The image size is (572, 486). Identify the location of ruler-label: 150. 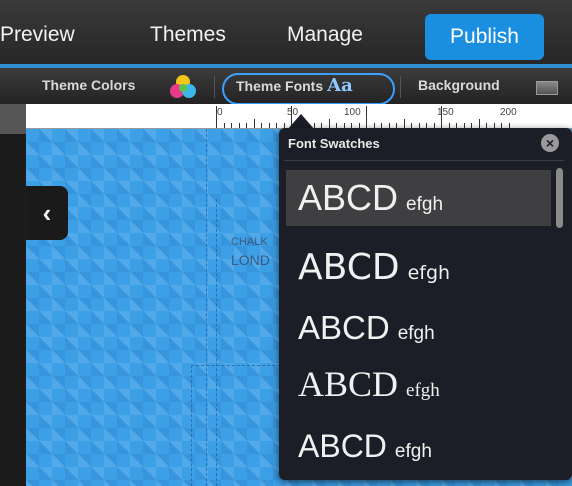
(445, 112).